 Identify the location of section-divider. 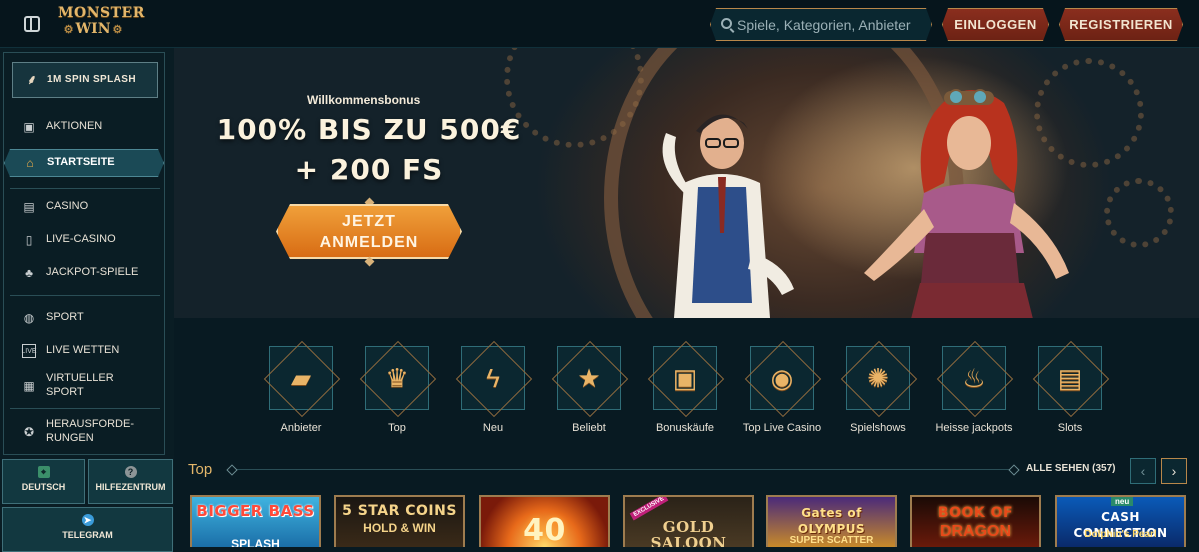
(623, 469).